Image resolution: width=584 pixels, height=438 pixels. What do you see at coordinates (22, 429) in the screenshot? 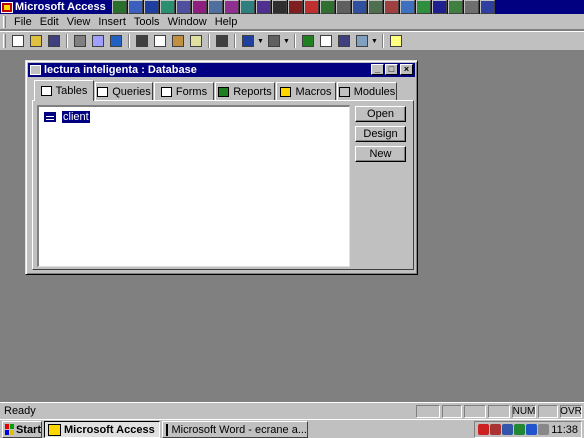
I see `start-button: Start` at bounding box center [22, 429].